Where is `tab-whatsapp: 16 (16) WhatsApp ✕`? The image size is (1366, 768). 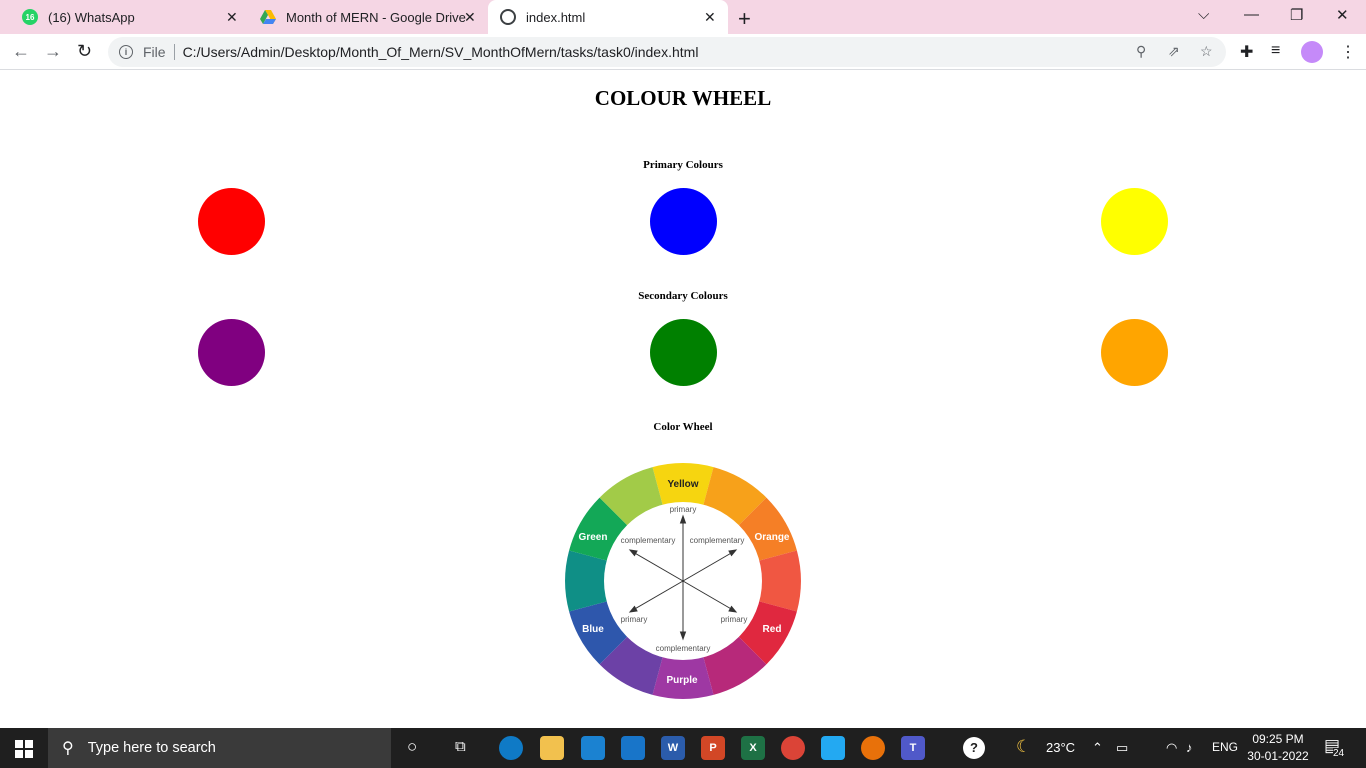 tab-whatsapp: 16 (16) WhatsApp ✕ is located at coordinates (130, 17).